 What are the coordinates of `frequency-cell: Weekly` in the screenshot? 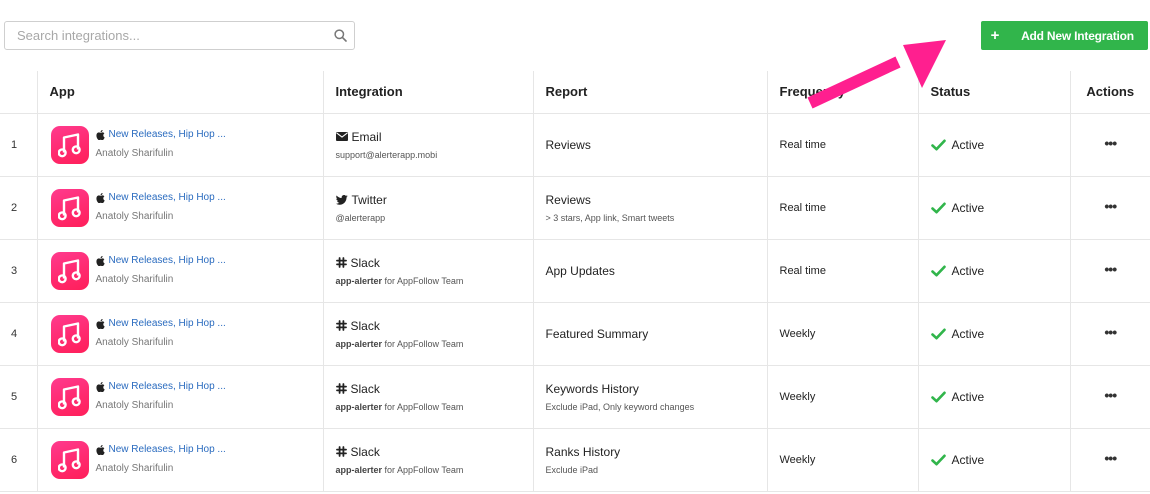 It's located at (843, 334).